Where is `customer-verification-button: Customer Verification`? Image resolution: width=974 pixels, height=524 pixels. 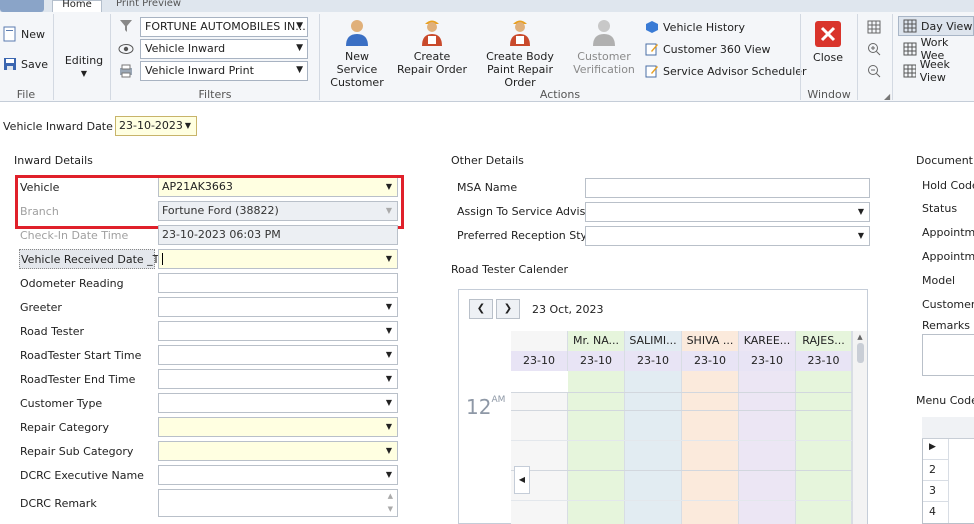
customer-verification-button: Customer Verification is located at coordinates (604, 46).